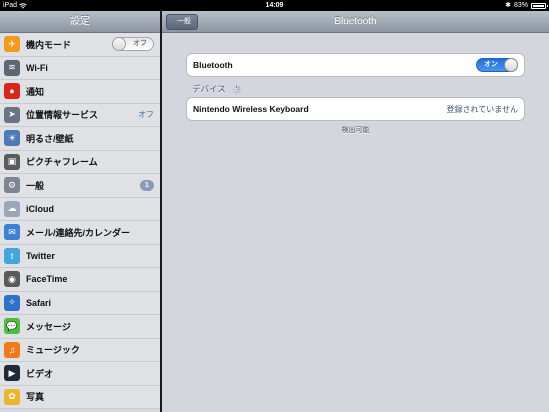 Image resolution: width=549 pixels, height=412 pixels. I want to click on airplane-mode-switch: オフ, so click(133, 44).